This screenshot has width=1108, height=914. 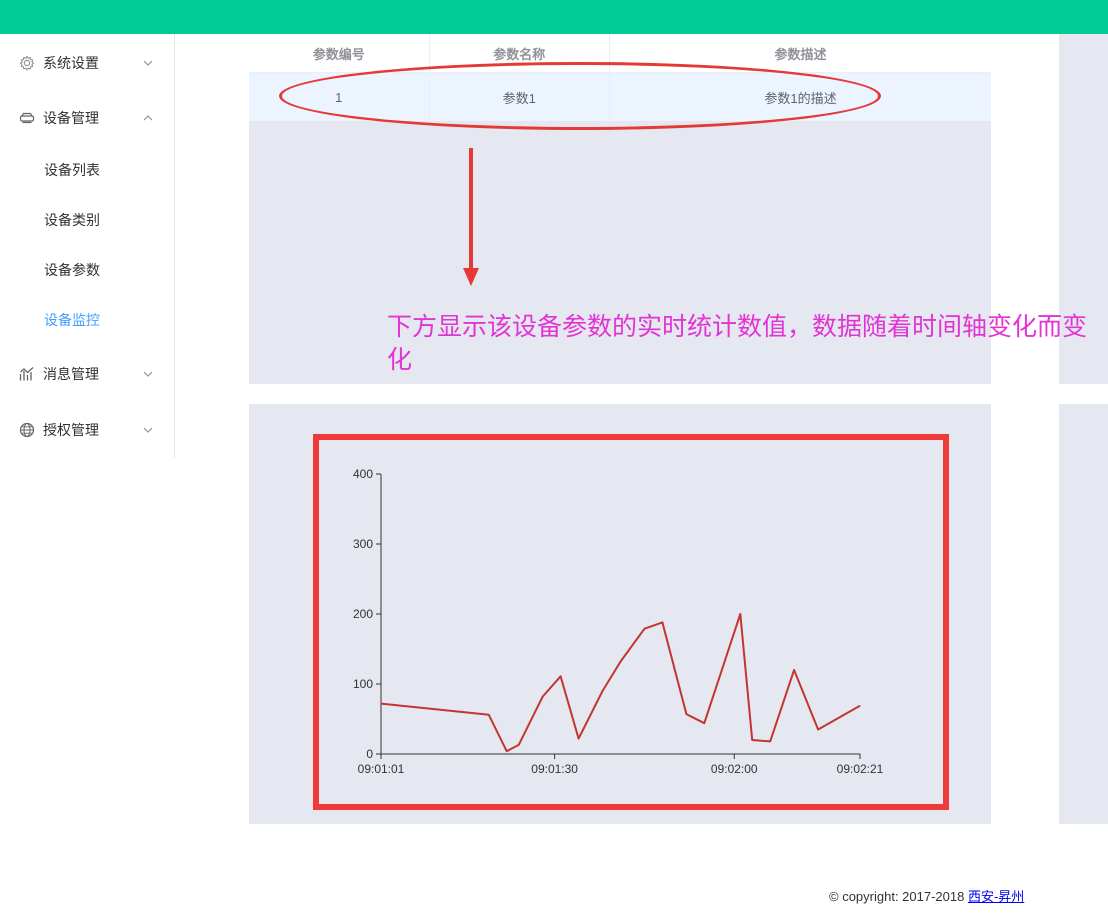 I want to click on menu-label: 系统设置, so click(x=71, y=63).